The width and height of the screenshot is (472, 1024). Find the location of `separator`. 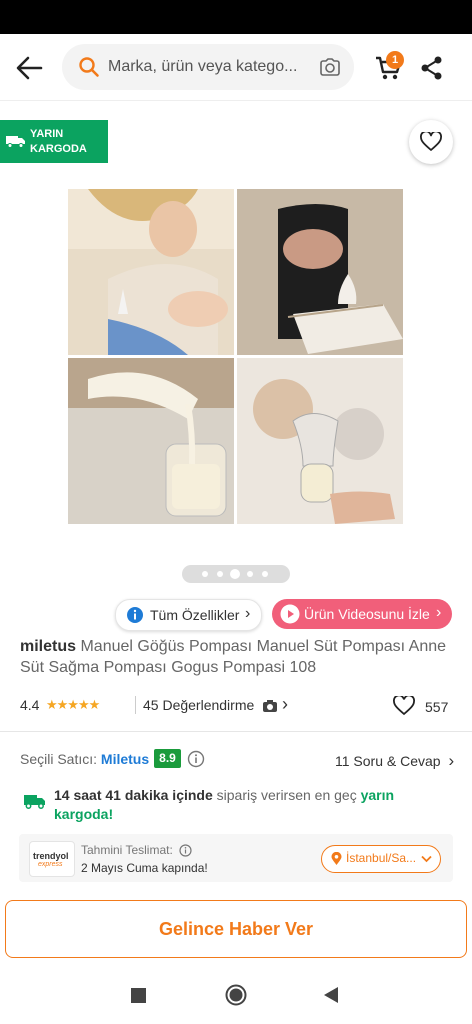

separator is located at coordinates (135, 705).